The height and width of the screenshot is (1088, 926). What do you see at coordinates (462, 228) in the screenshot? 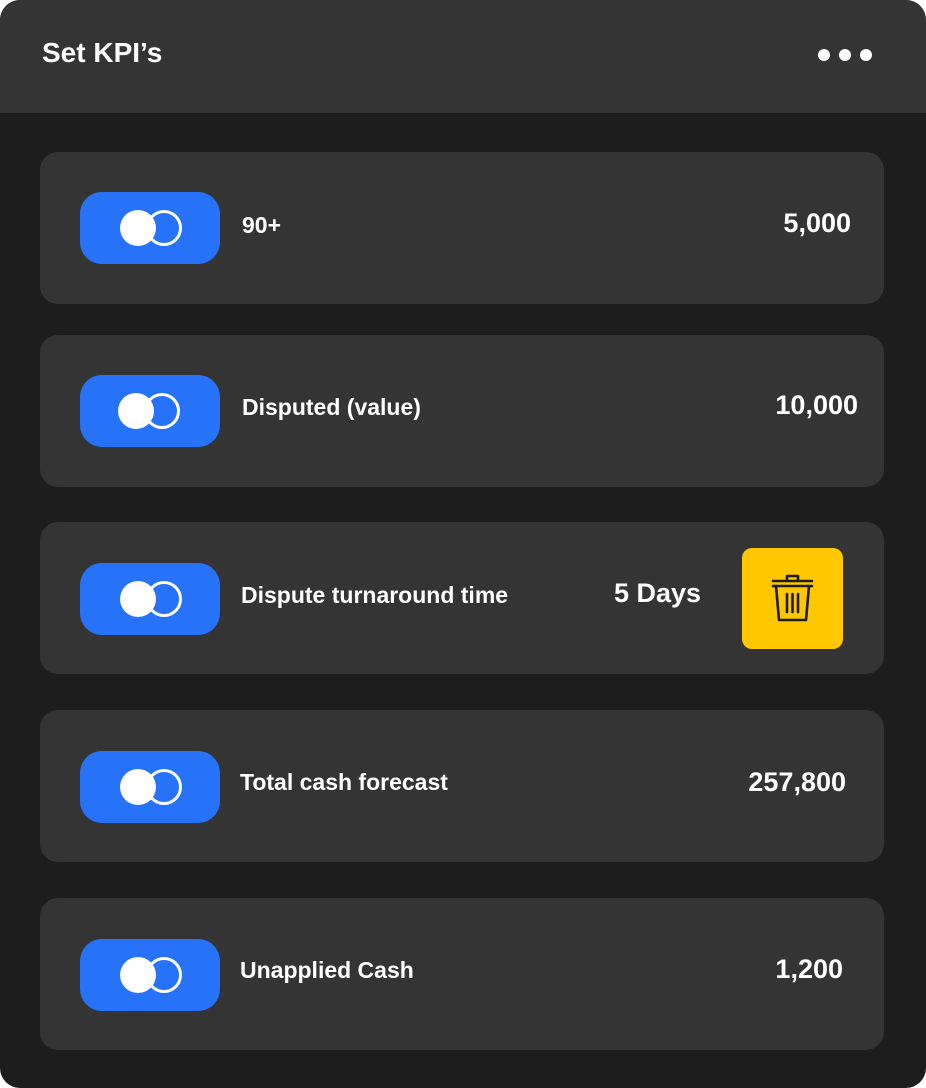
I see `kpi-row-90-plus: 90+ 5,000` at bounding box center [462, 228].